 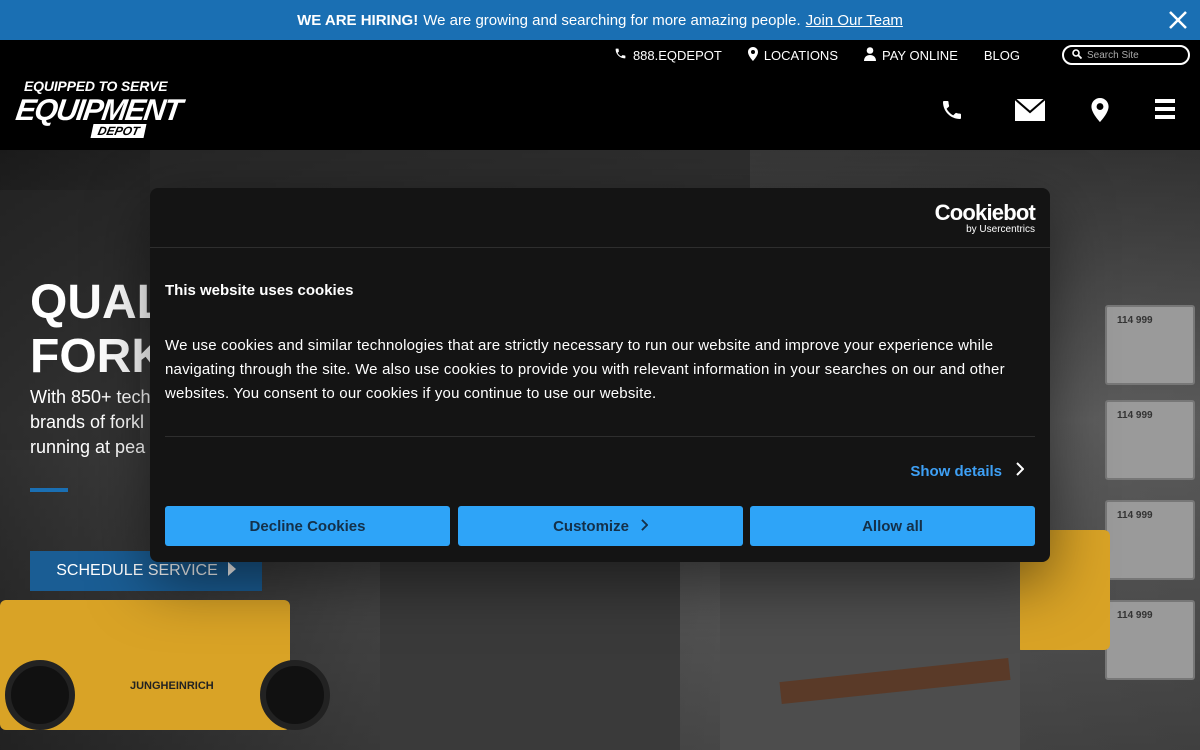 I want to click on join-team-link: Join Our Team, so click(x=854, y=20).